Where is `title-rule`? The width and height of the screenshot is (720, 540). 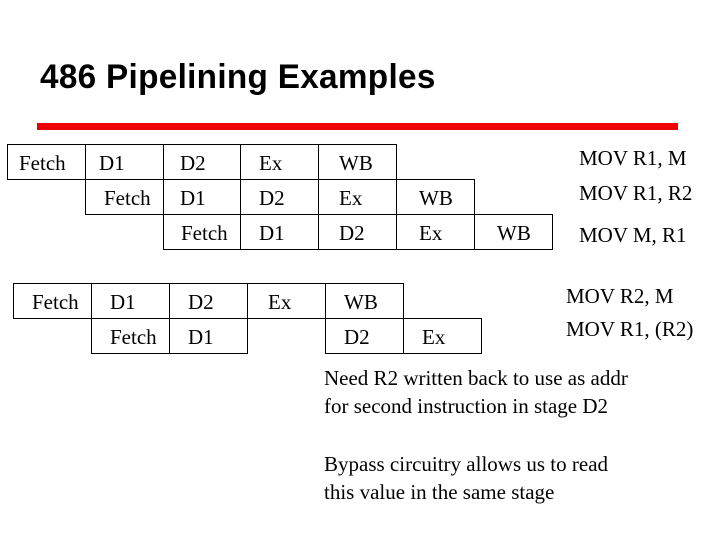
title-rule is located at coordinates (357, 126).